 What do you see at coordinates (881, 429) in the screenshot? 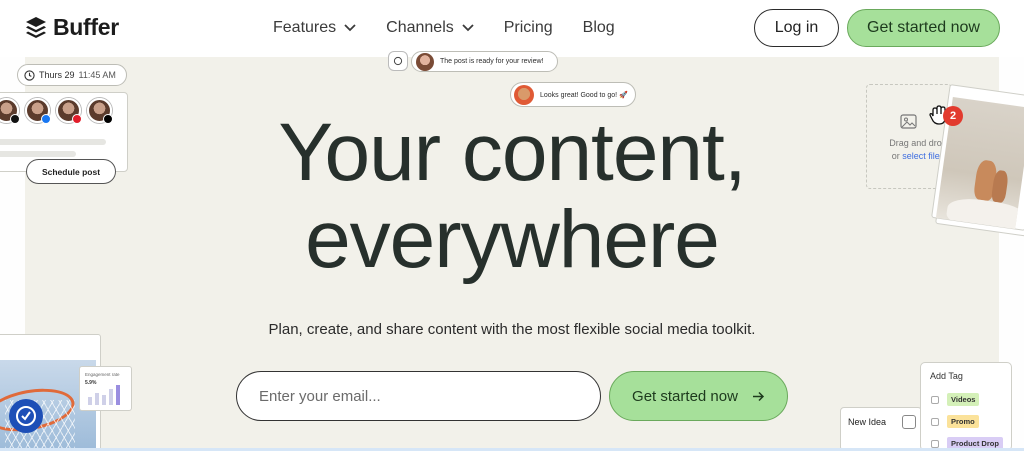
I see `new-idea-card` at bounding box center [881, 429].